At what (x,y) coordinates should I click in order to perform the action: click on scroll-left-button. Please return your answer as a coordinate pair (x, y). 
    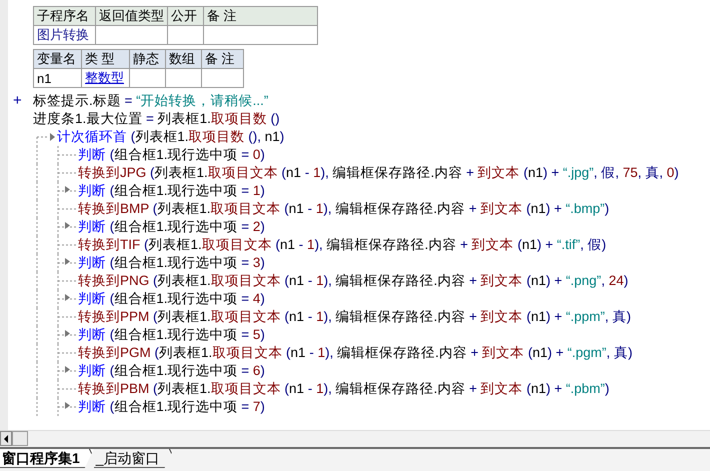
    Looking at the image, I should click on (6, 438).